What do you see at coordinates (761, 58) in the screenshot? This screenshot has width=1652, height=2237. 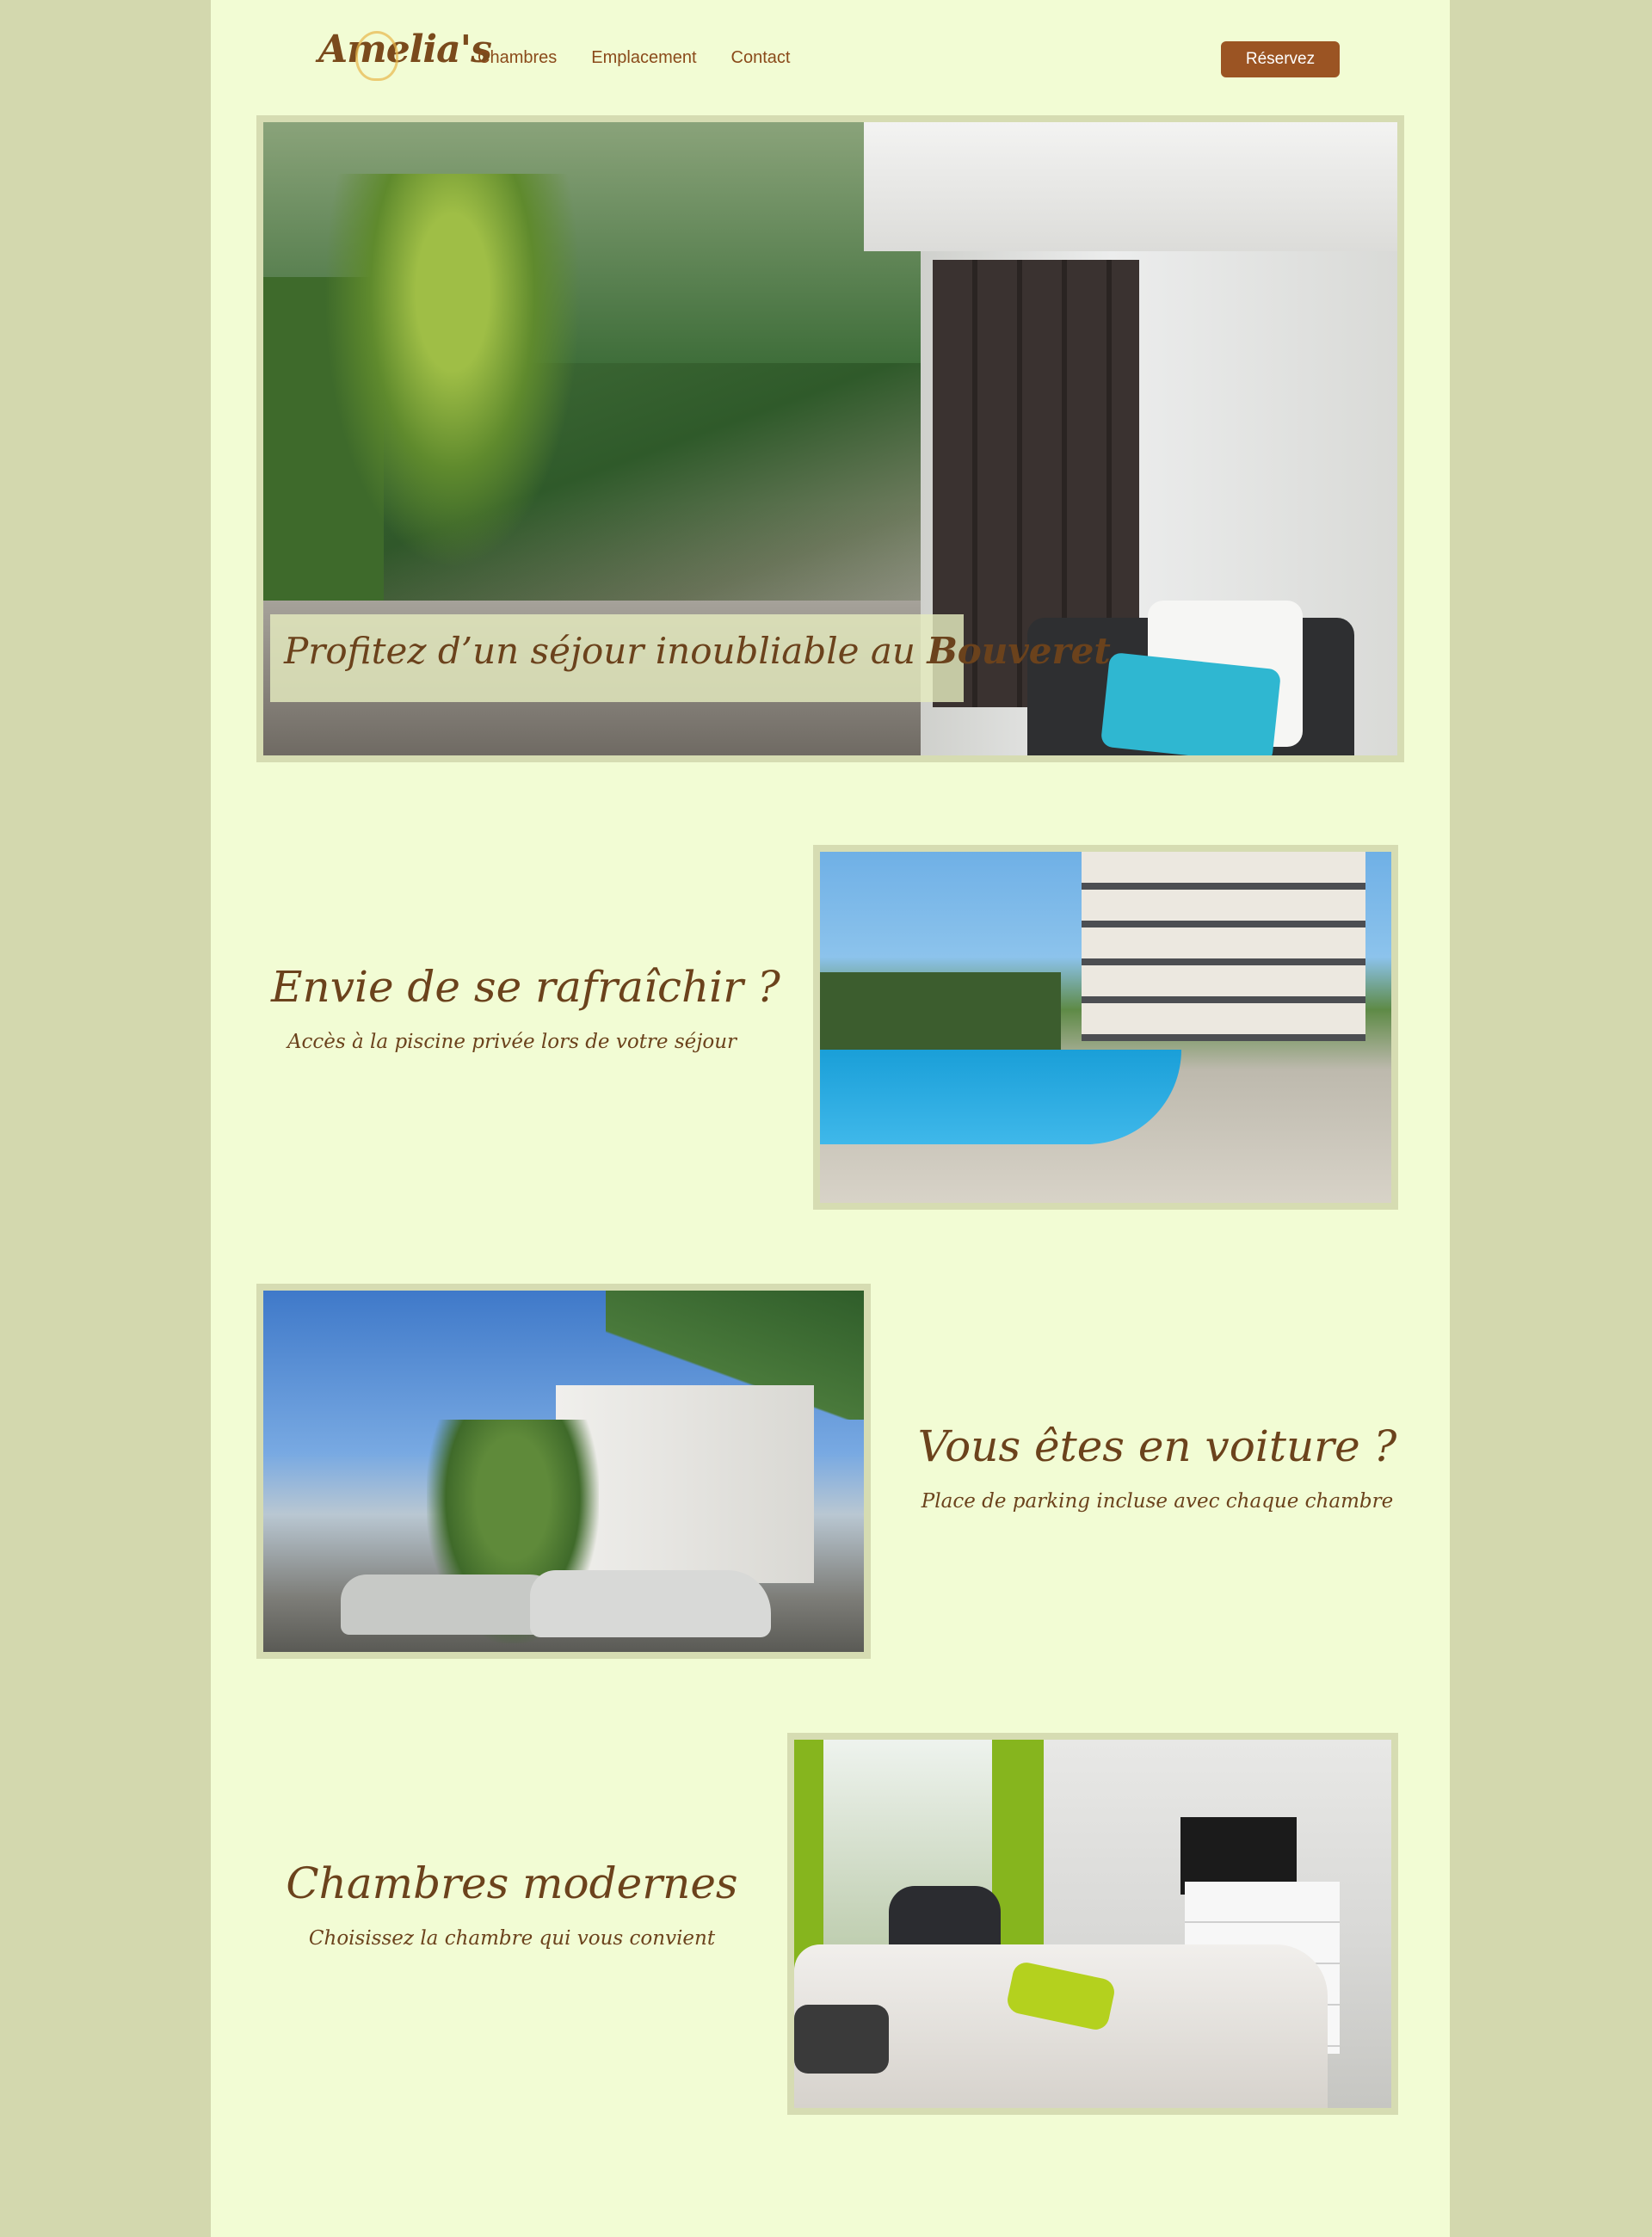 I see `nav-link-contact: Contact` at bounding box center [761, 58].